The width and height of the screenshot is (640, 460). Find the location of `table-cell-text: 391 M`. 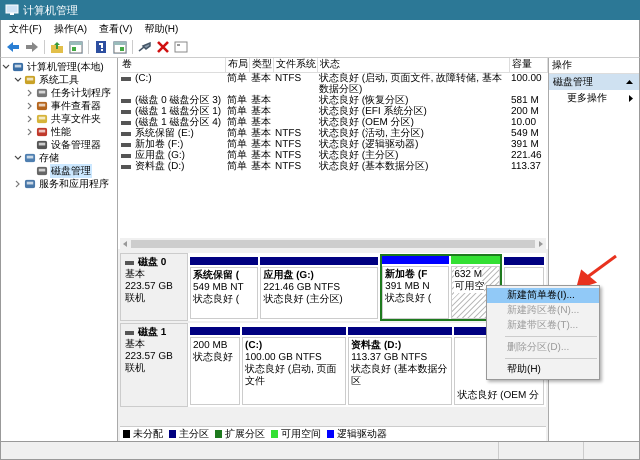

table-cell-text: 391 M is located at coordinates (525, 144).